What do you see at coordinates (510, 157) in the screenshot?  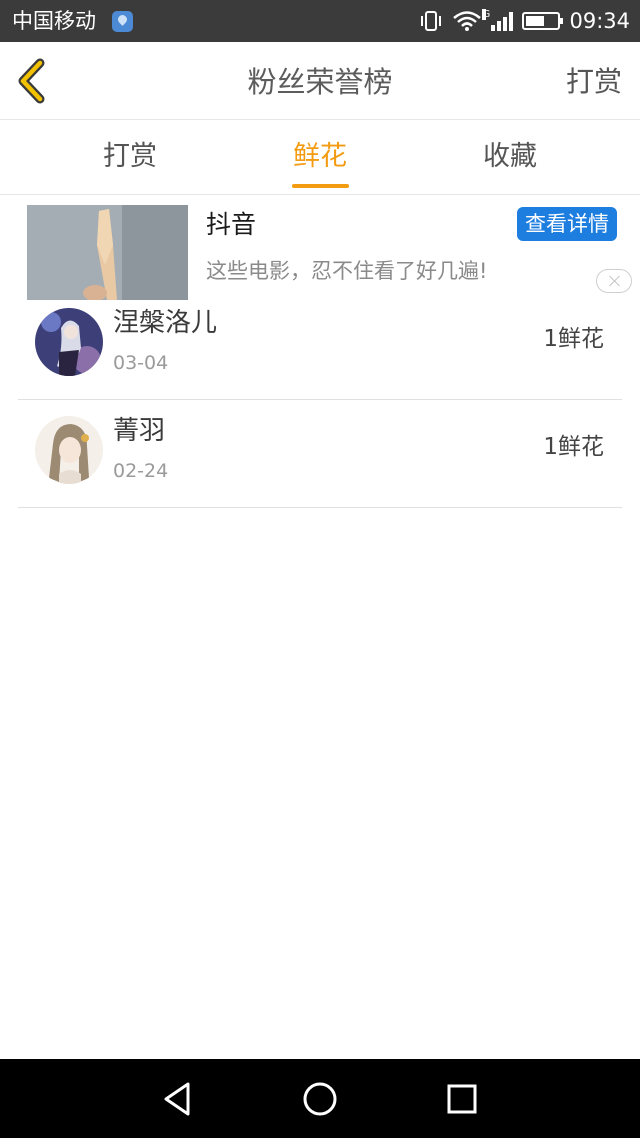 I see `tab-favorites: 收藏` at bounding box center [510, 157].